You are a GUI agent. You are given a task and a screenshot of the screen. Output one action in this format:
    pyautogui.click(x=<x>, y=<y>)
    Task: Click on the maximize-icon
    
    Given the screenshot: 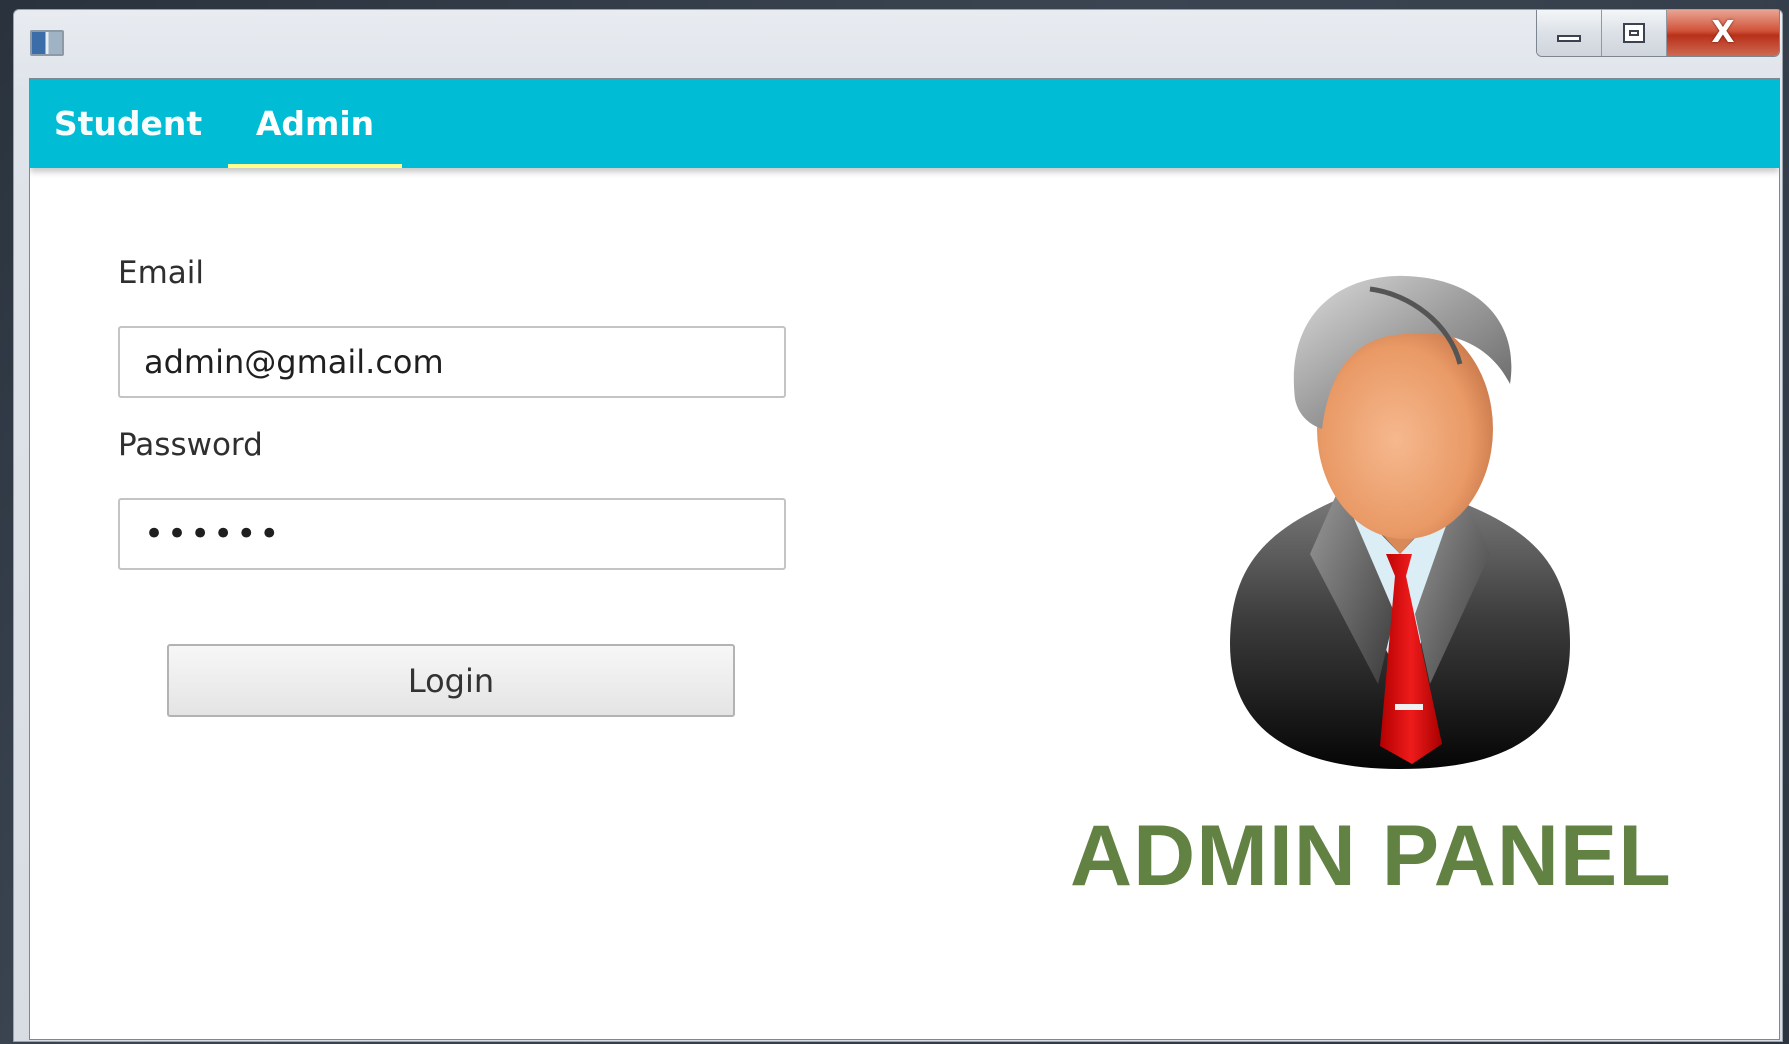 What is the action you would take?
    pyautogui.click(x=1634, y=33)
    